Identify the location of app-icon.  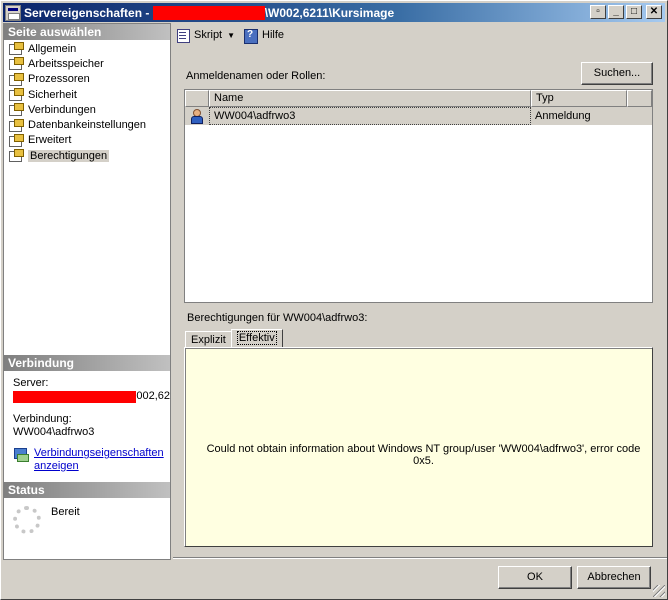
(13, 12).